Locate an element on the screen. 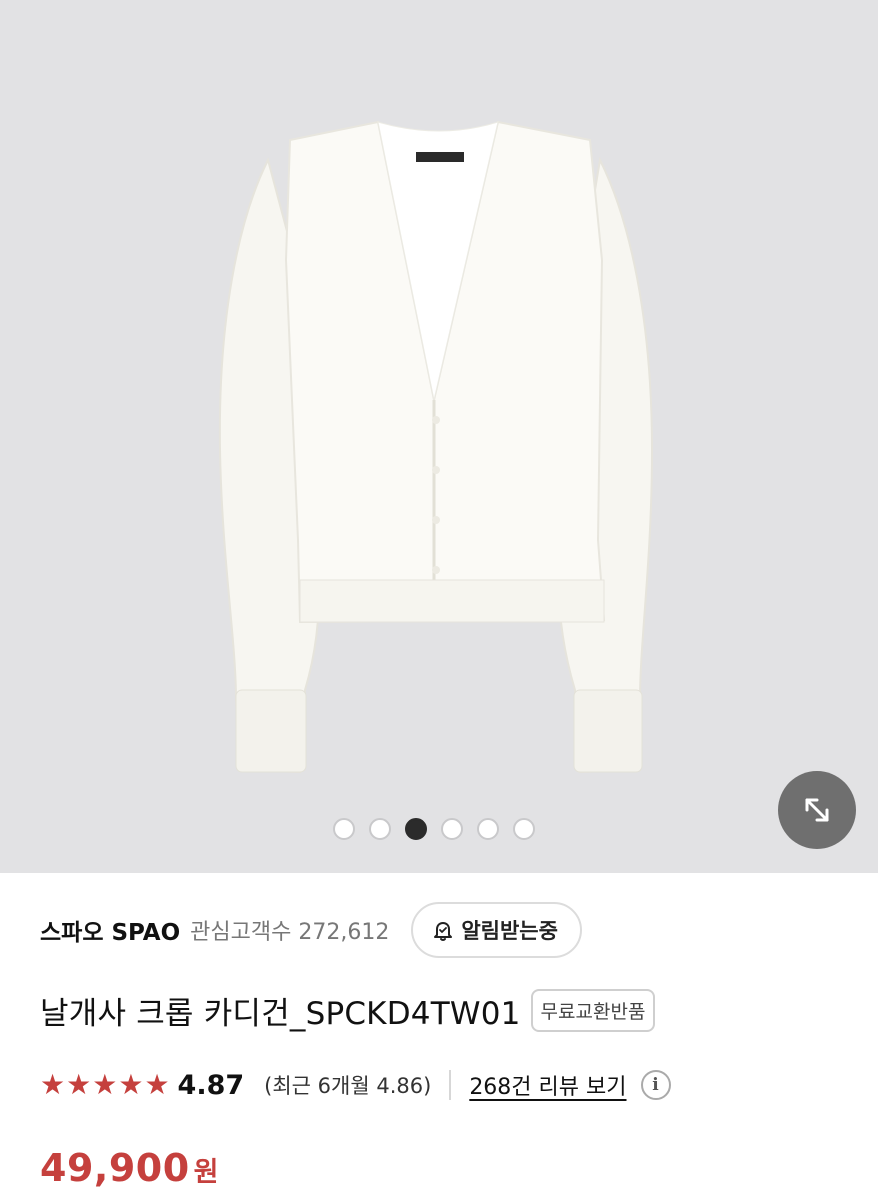 The width and height of the screenshot is (878, 1200). alarm-button: 알림받는중 is located at coordinates (496, 930).